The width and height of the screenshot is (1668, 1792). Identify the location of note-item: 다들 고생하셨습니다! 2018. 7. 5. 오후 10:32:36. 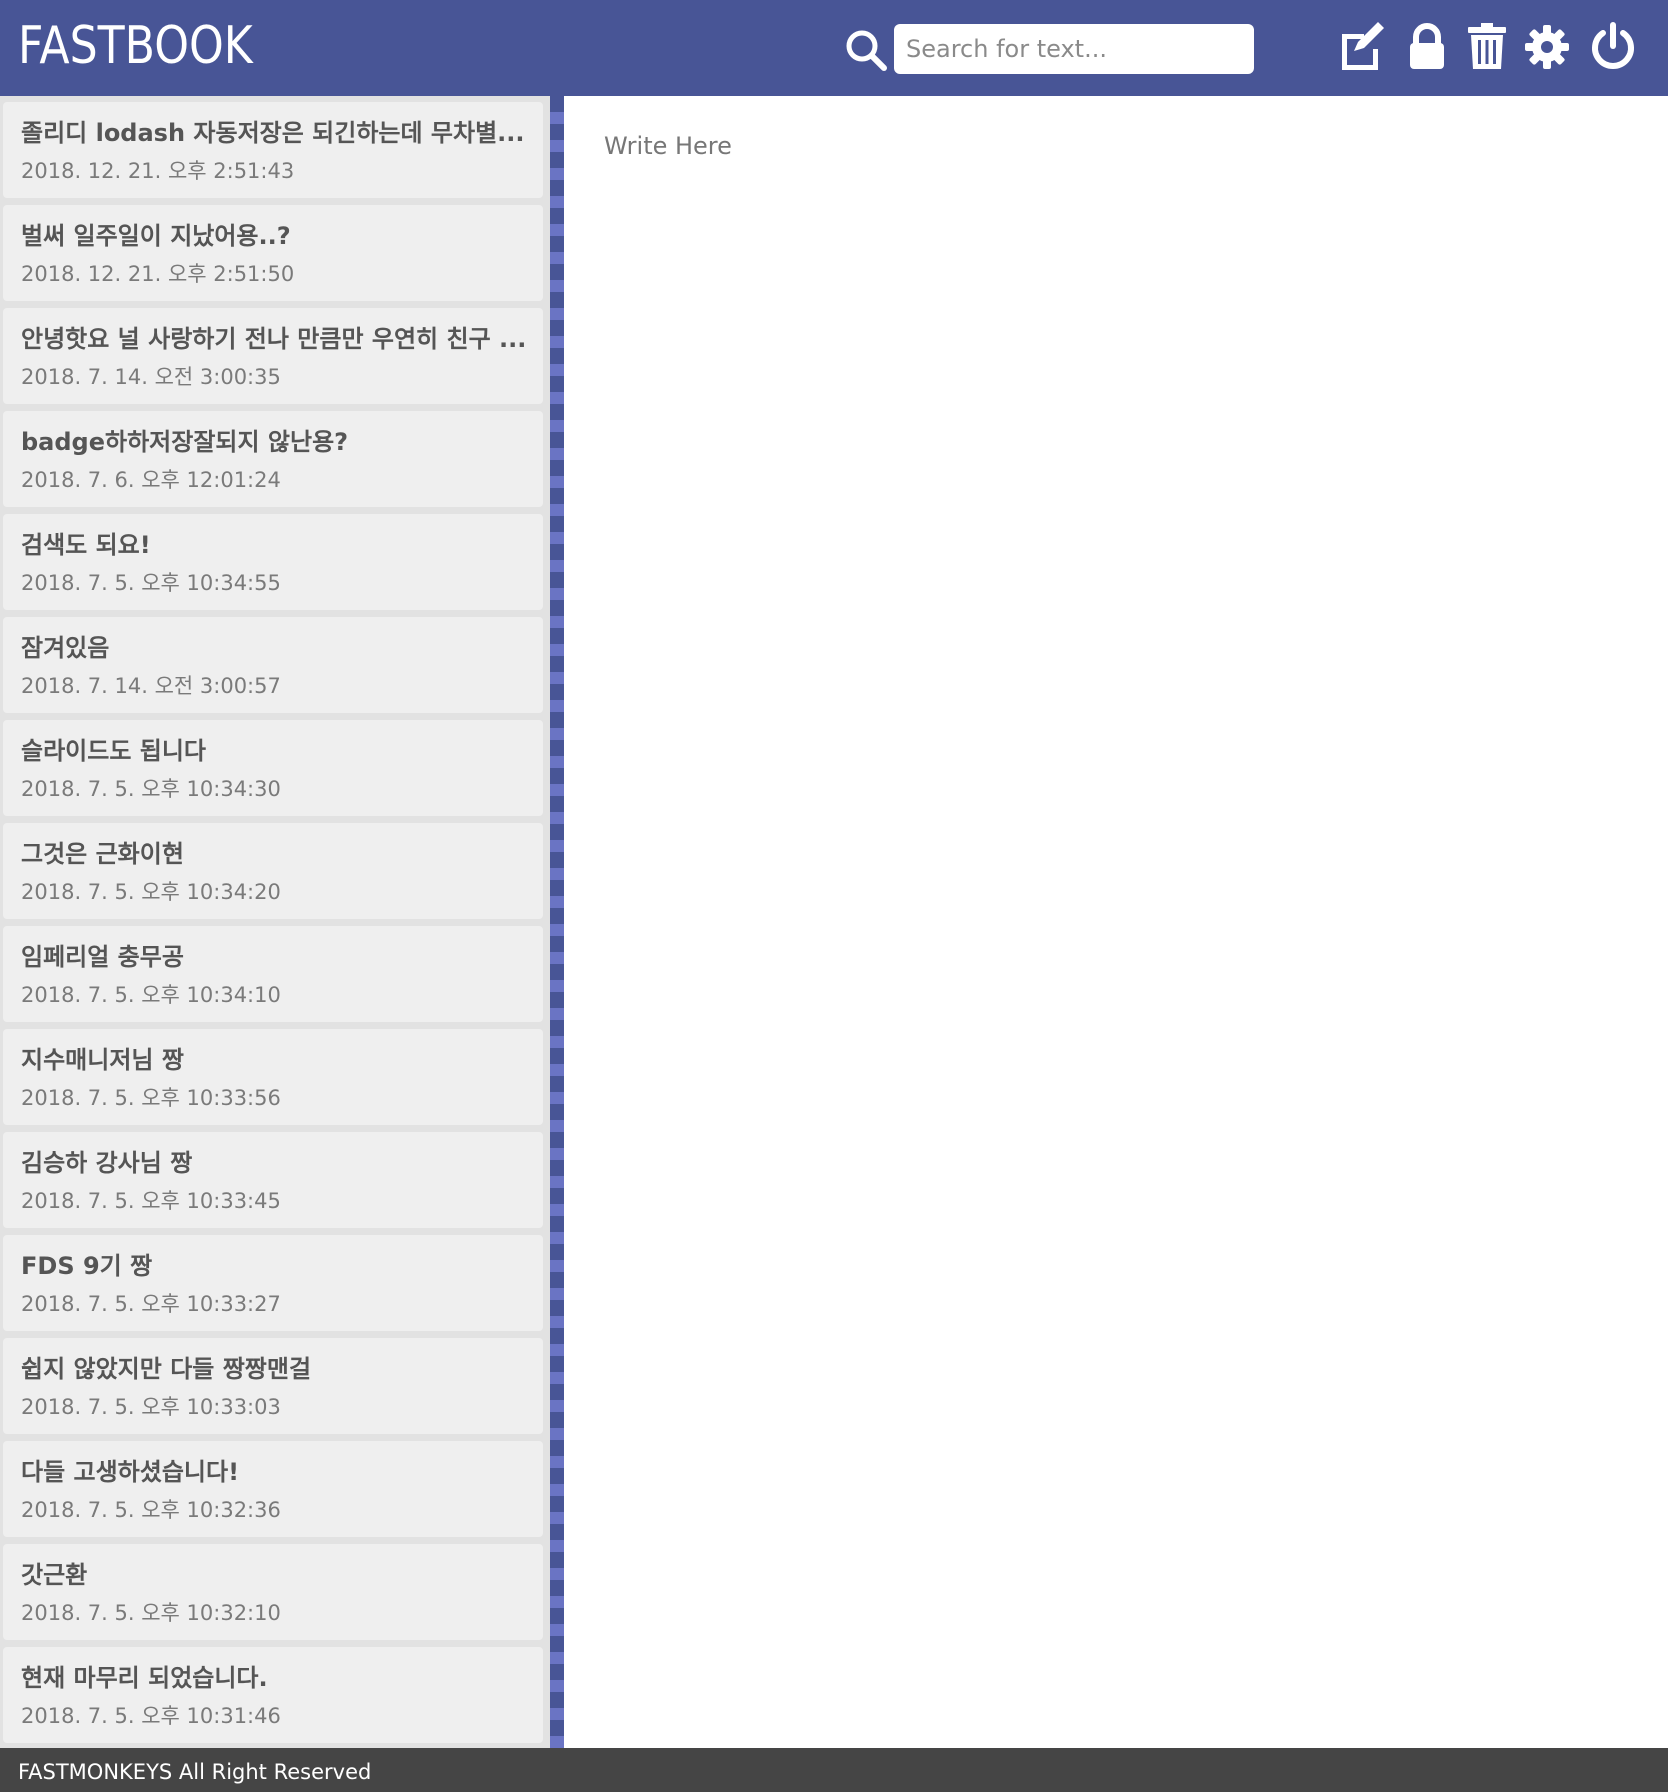
(273, 1489).